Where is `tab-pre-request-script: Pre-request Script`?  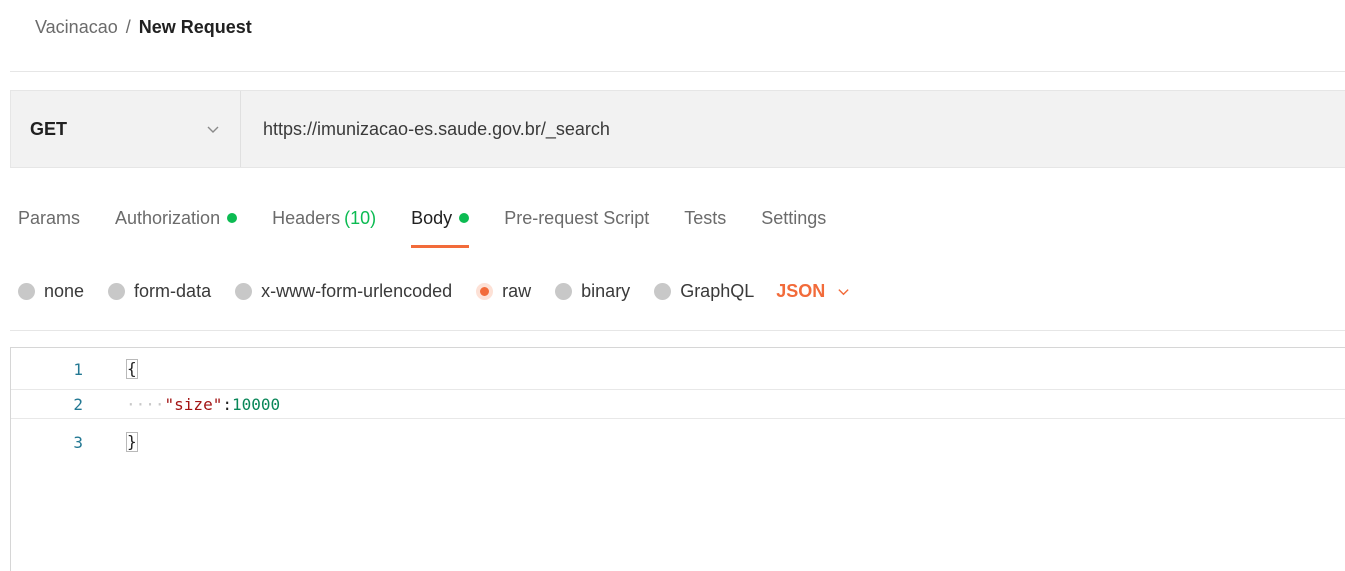
tab-pre-request-script: Pre-request Script is located at coordinates (576, 218).